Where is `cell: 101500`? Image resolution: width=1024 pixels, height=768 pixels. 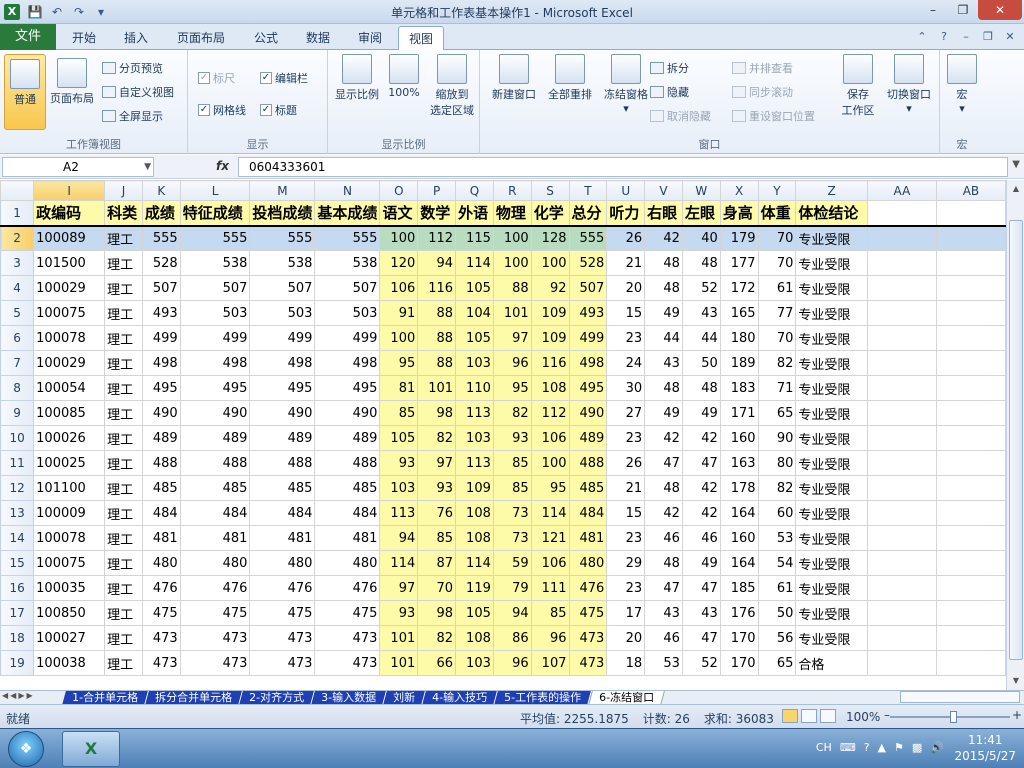
cell: 101500 is located at coordinates (69, 263).